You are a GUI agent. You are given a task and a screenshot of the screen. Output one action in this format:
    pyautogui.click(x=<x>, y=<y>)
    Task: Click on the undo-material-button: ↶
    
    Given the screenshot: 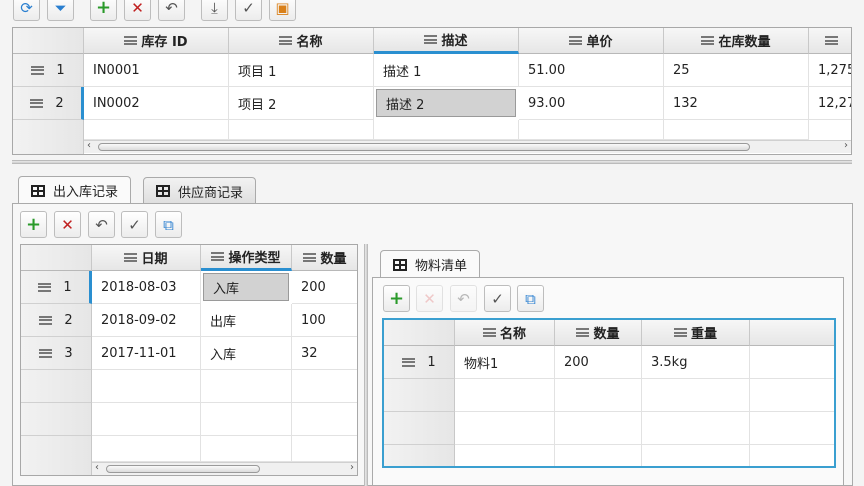 What is the action you would take?
    pyautogui.click(x=463, y=298)
    